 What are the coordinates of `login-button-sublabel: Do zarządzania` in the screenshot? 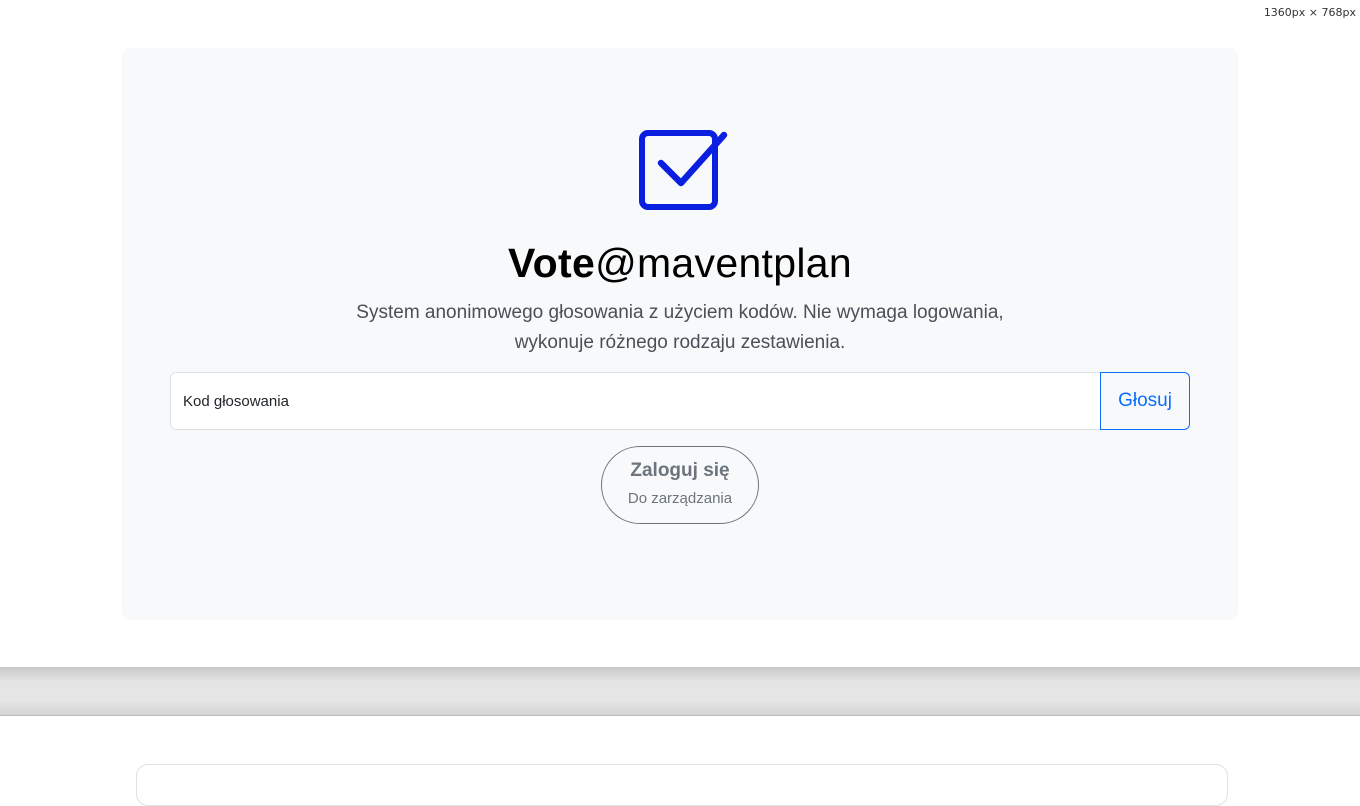 It's located at (680, 498).